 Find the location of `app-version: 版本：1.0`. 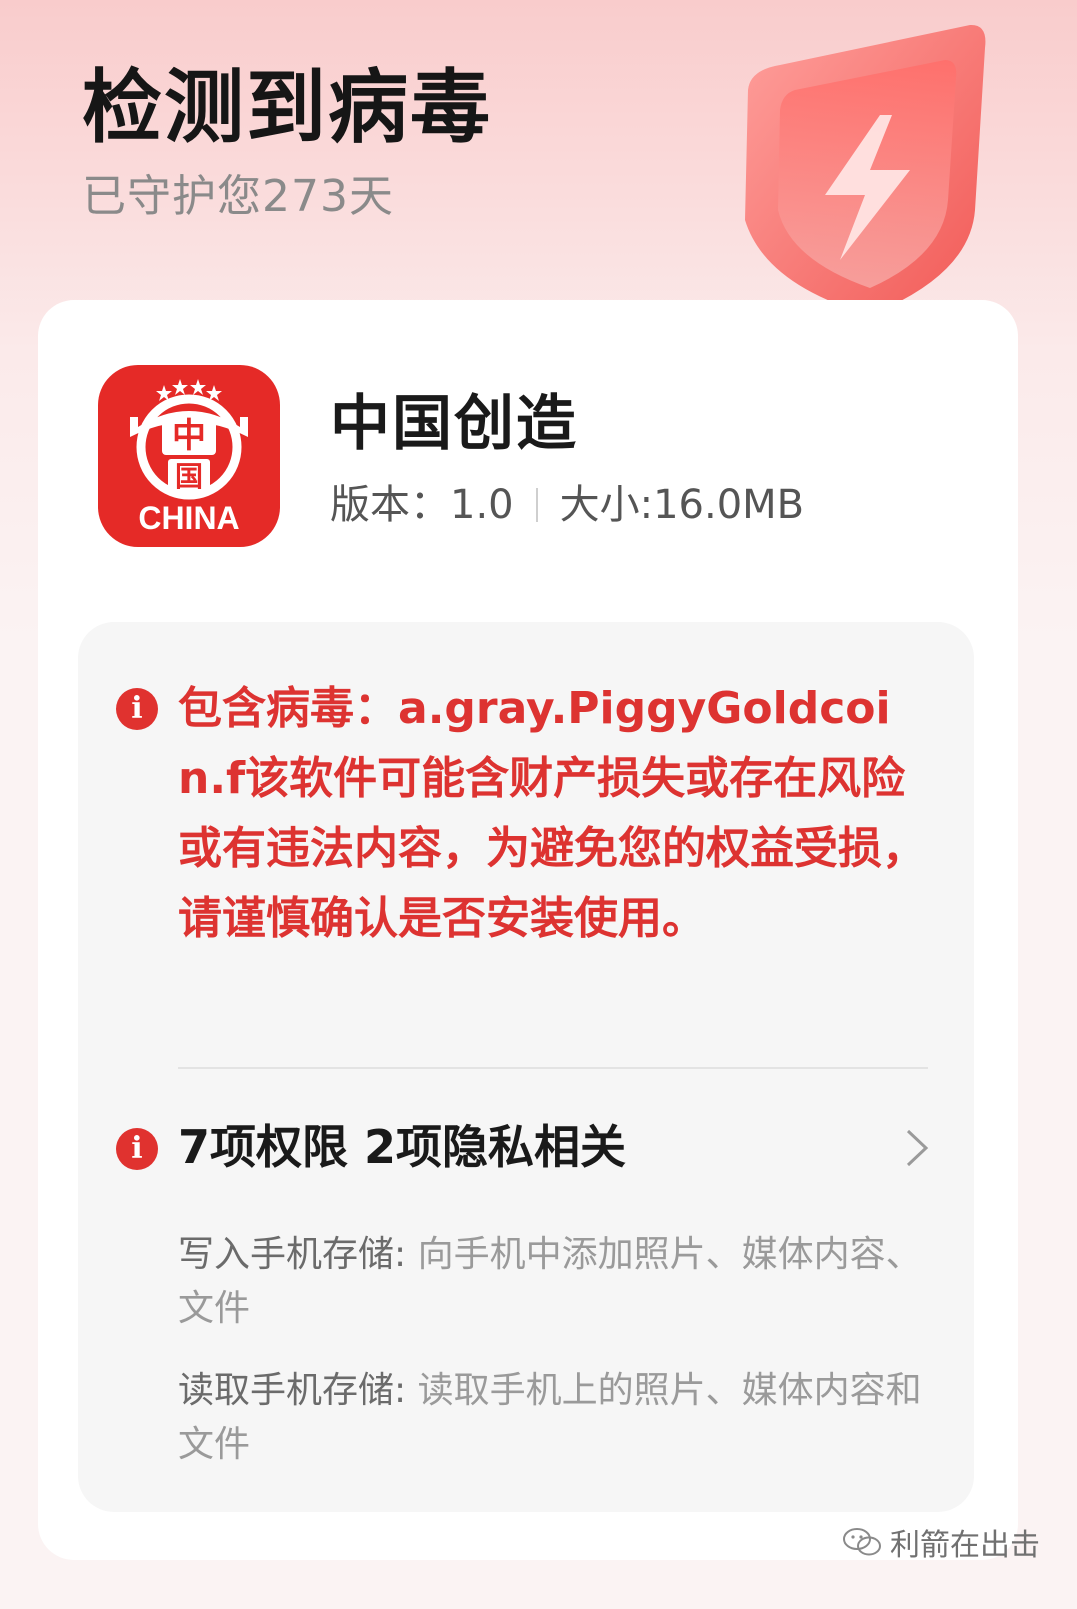

app-version: 版本：1.0 is located at coordinates (422, 505).